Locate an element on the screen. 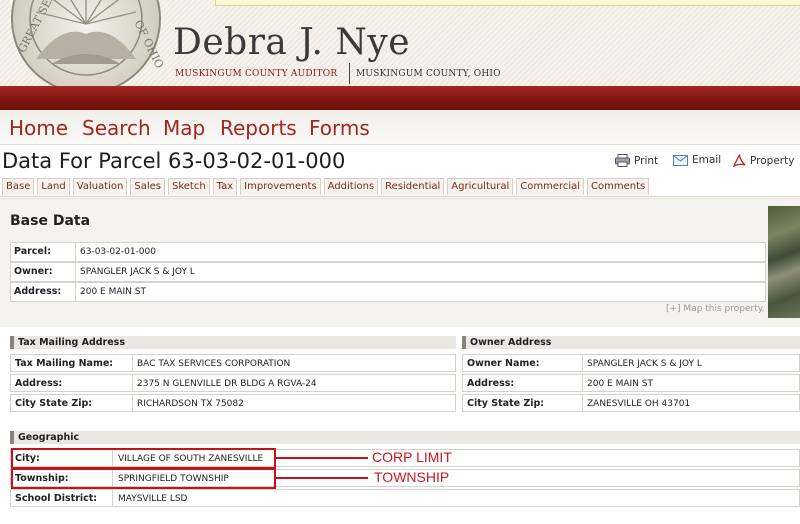 This screenshot has width=800, height=524. base-label: Owner: is located at coordinates (33, 271).